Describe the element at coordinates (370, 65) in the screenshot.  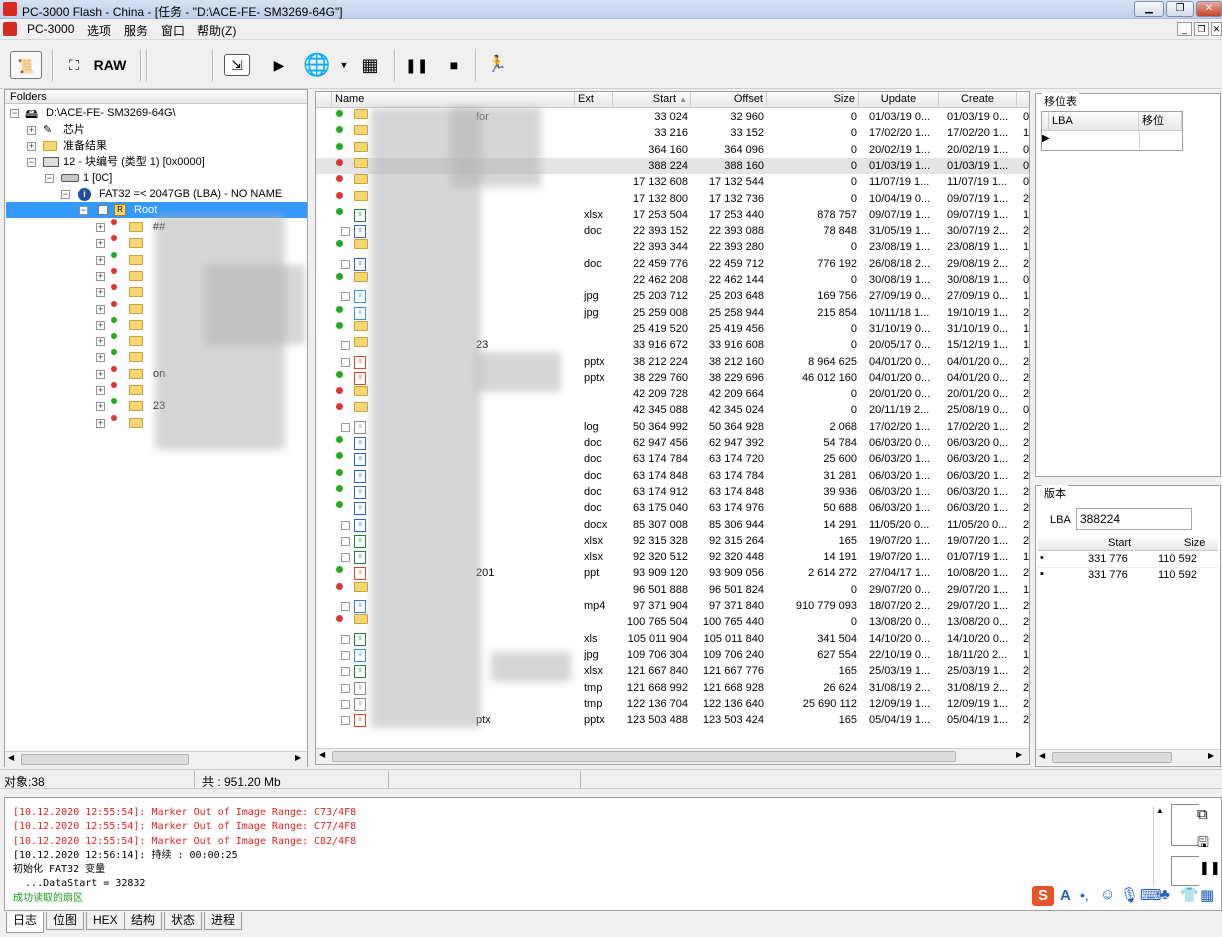
I see `chip-icon: ▦` at that location.